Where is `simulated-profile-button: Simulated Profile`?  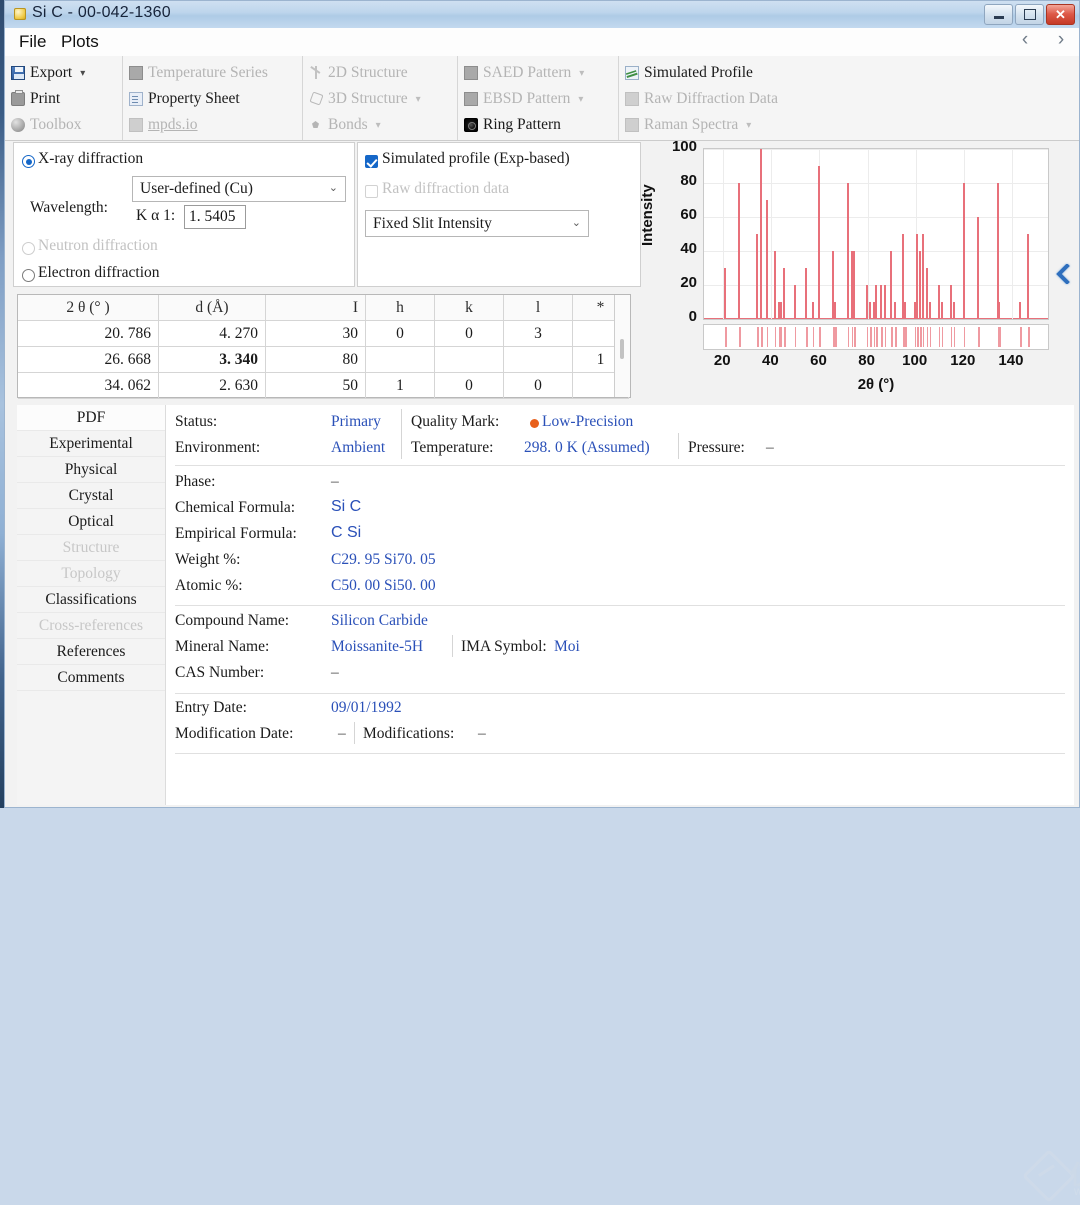
simulated-profile-button: Simulated Profile is located at coordinates (718, 73).